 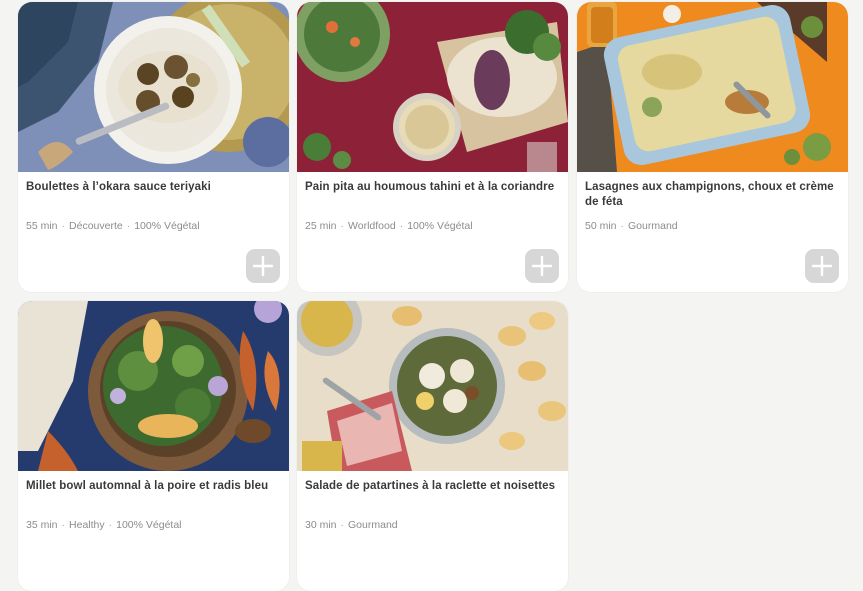 What do you see at coordinates (96, 226) in the screenshot?
I see `recipe-category: Découverte` at bounding box center [96, 226].